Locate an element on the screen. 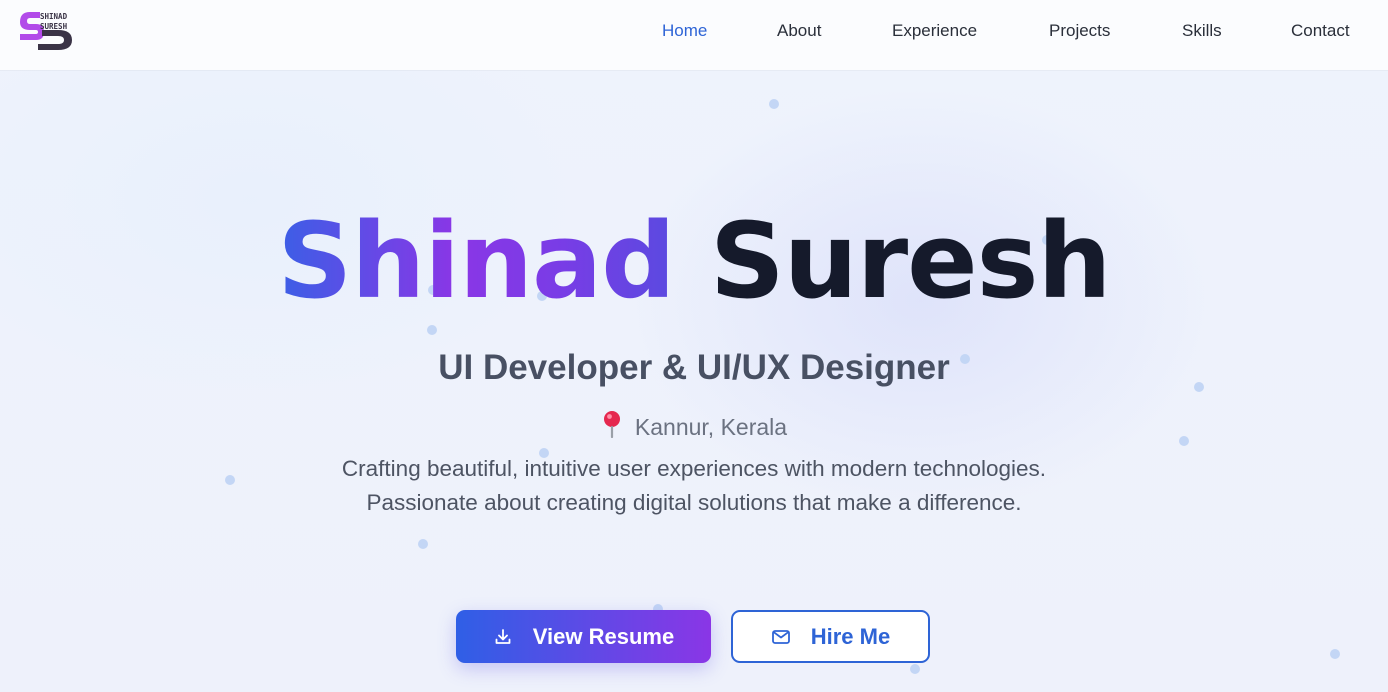 The image size is (1388, 692). hero-last-name: Suresh is located at coordinates (910, 261).